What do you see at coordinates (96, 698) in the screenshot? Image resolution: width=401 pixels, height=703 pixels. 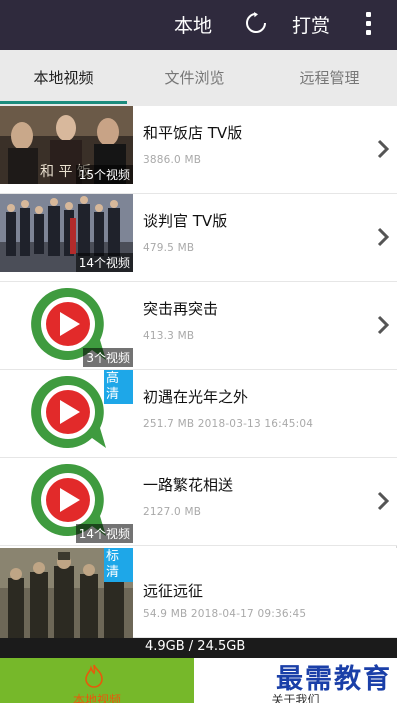 I see `bottom-nav-local-label: 本地视频` at bounding box center [96, 698].